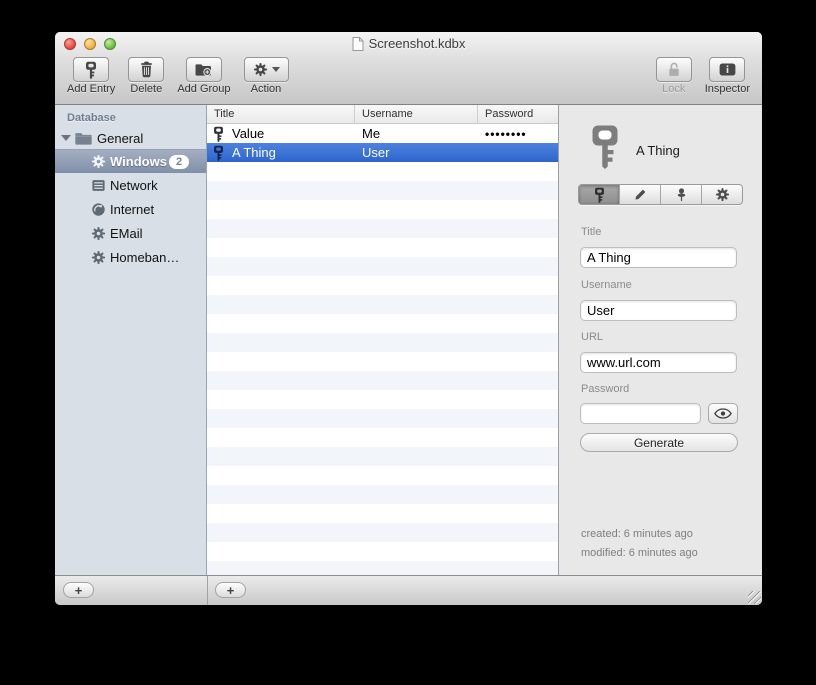 This screenshot has height=685, width=816. Describe the element at coordinates (91, 118) in the screenshot. I see `sidebar-section-header: Database` at that location.